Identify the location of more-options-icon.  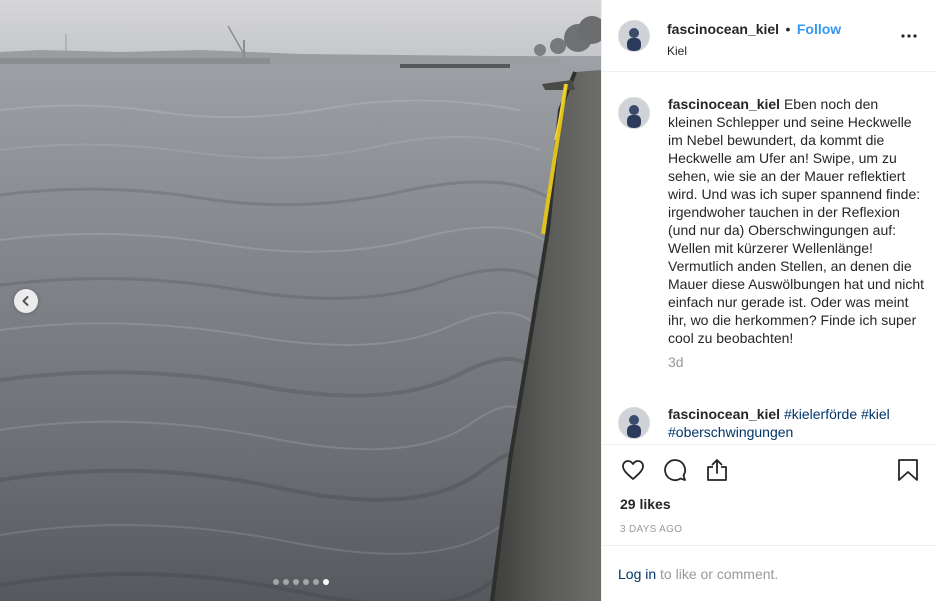
(909, 36).